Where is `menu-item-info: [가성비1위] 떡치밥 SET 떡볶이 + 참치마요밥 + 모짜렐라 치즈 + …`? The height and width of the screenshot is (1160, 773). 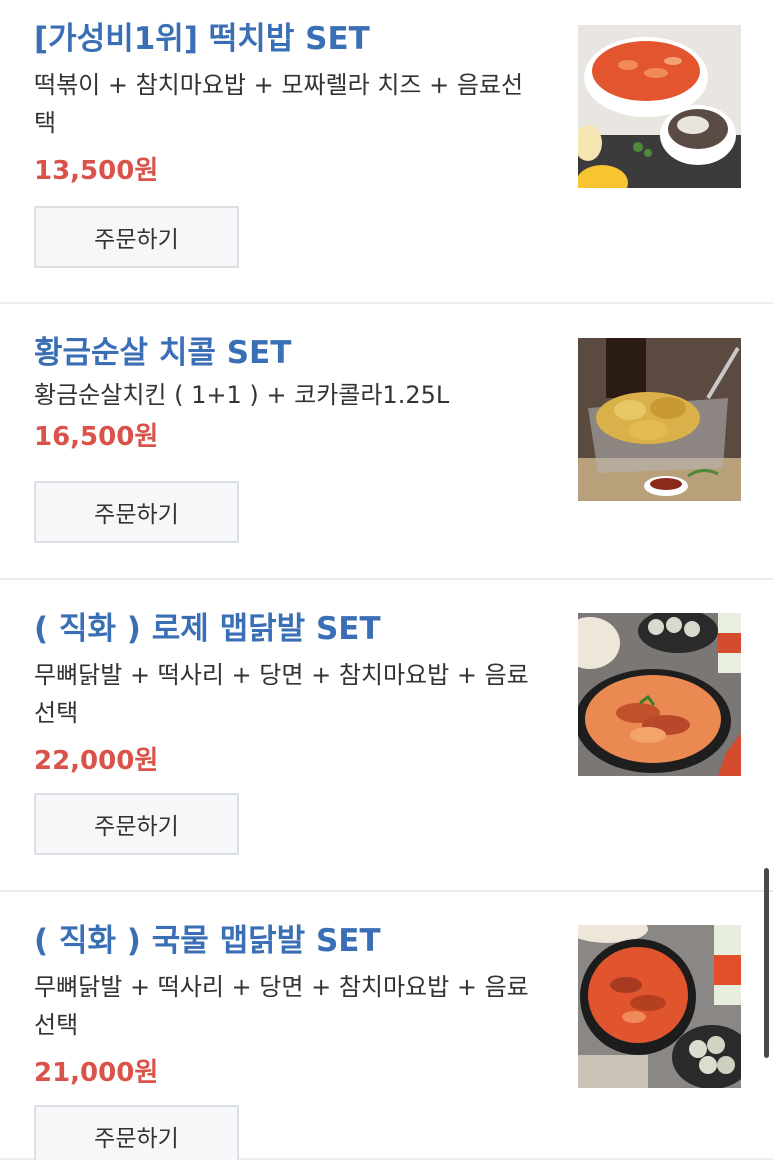 menu-item-info: [가성비1위] 떡치밥 SET 떡볶이 + 참치마요밥 + 모짜렐라 치즈 + … is located at coordinates (294, 104).